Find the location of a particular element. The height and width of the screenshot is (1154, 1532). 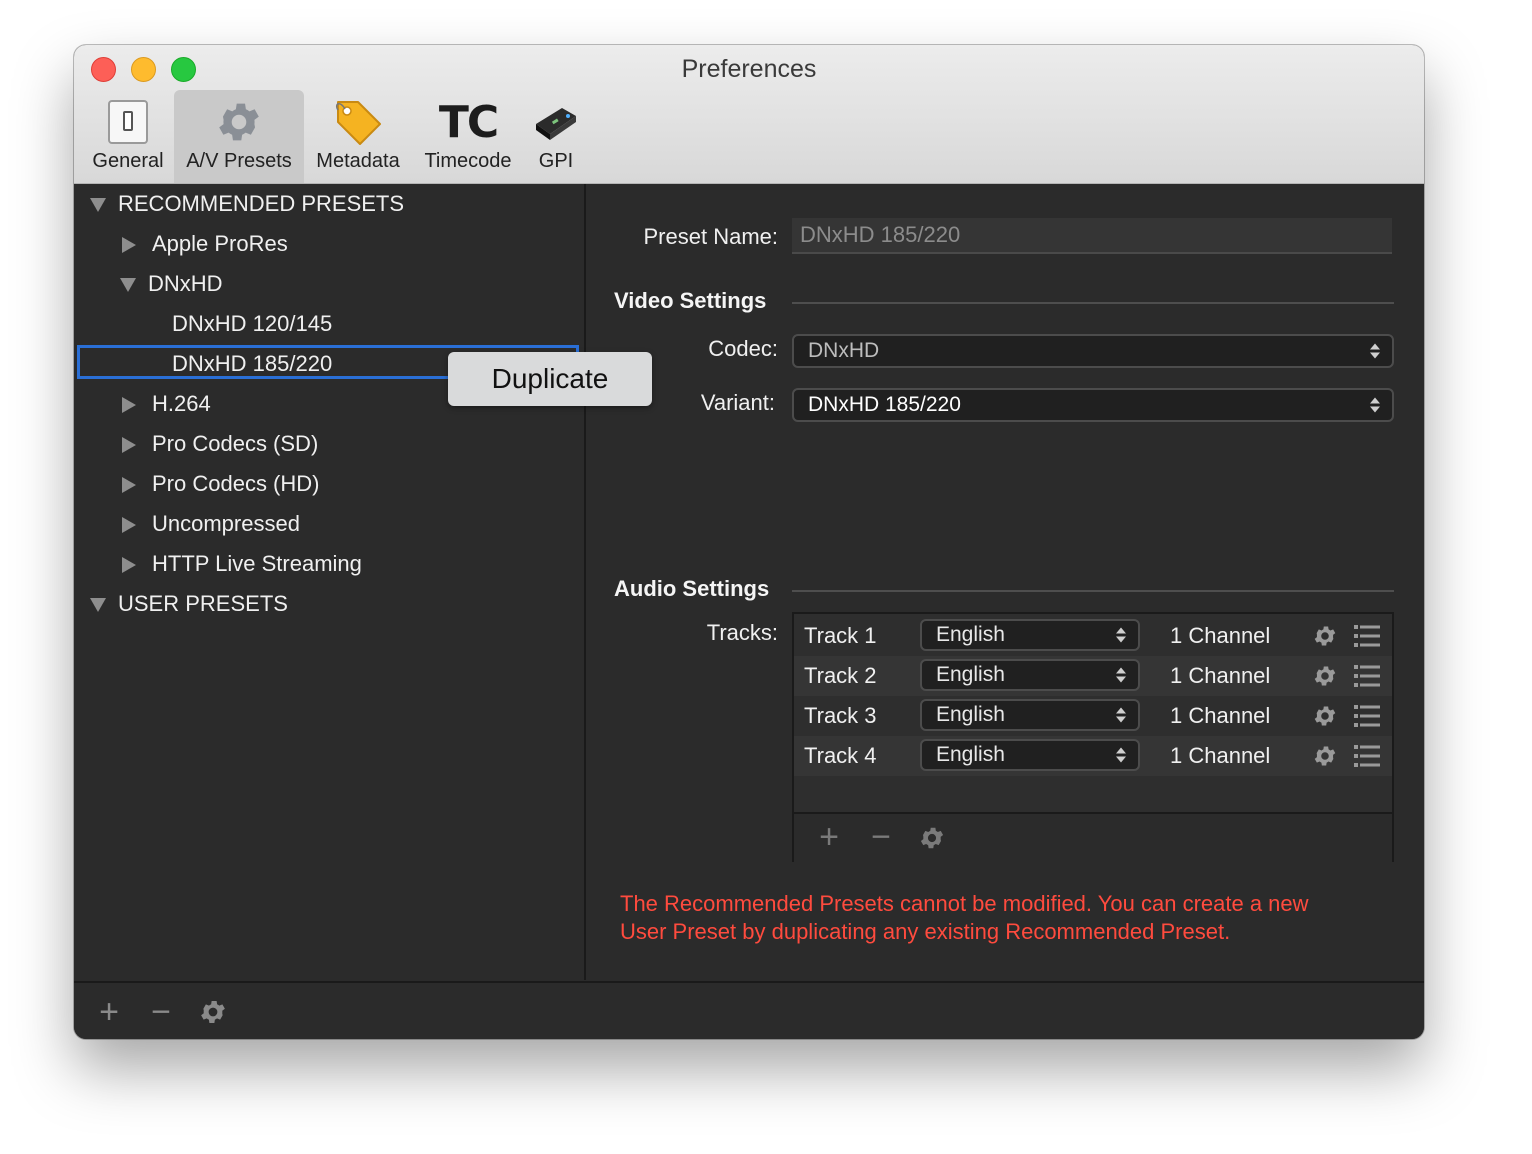

tag-icon is located at coordinates (358, 122).